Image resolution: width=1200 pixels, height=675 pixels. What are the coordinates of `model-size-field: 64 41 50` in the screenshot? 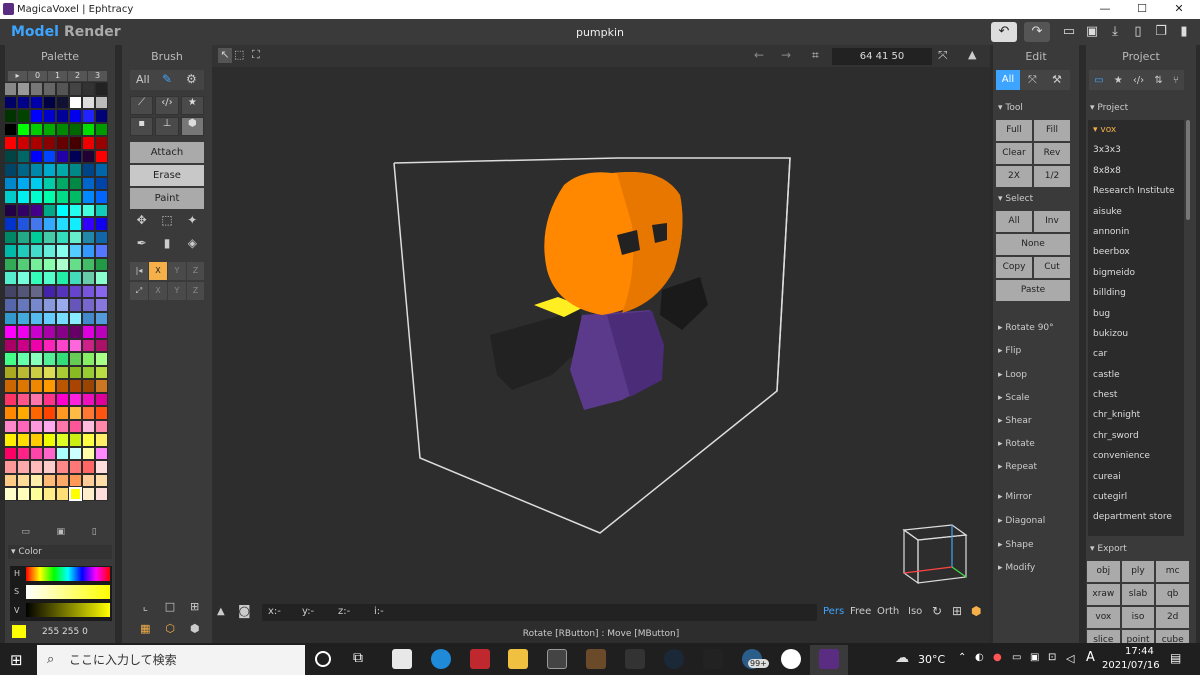 It's located at (882, 56).